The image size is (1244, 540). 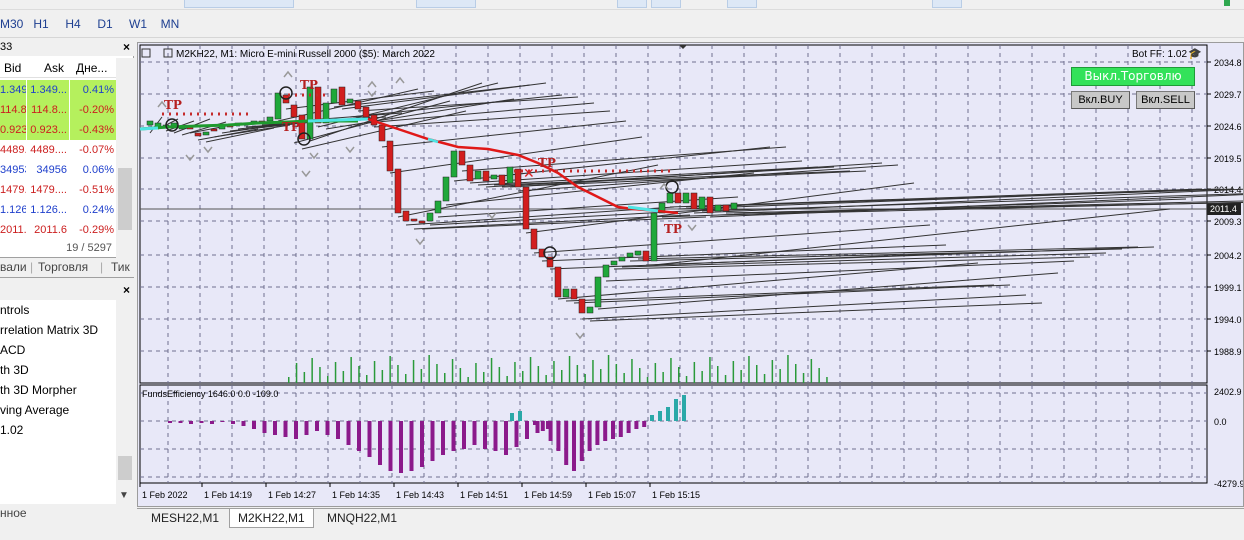 I want to click on take-profit-label: TP, so click(x=309, y=85).